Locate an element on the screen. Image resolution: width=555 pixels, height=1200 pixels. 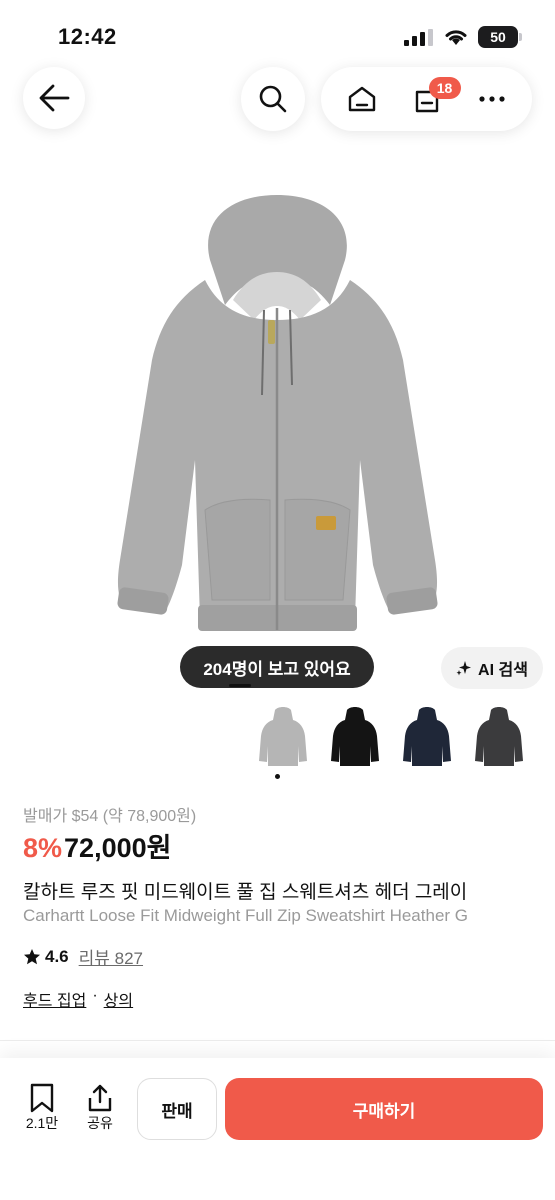
share-icon is located at coordinates (100, 1098).